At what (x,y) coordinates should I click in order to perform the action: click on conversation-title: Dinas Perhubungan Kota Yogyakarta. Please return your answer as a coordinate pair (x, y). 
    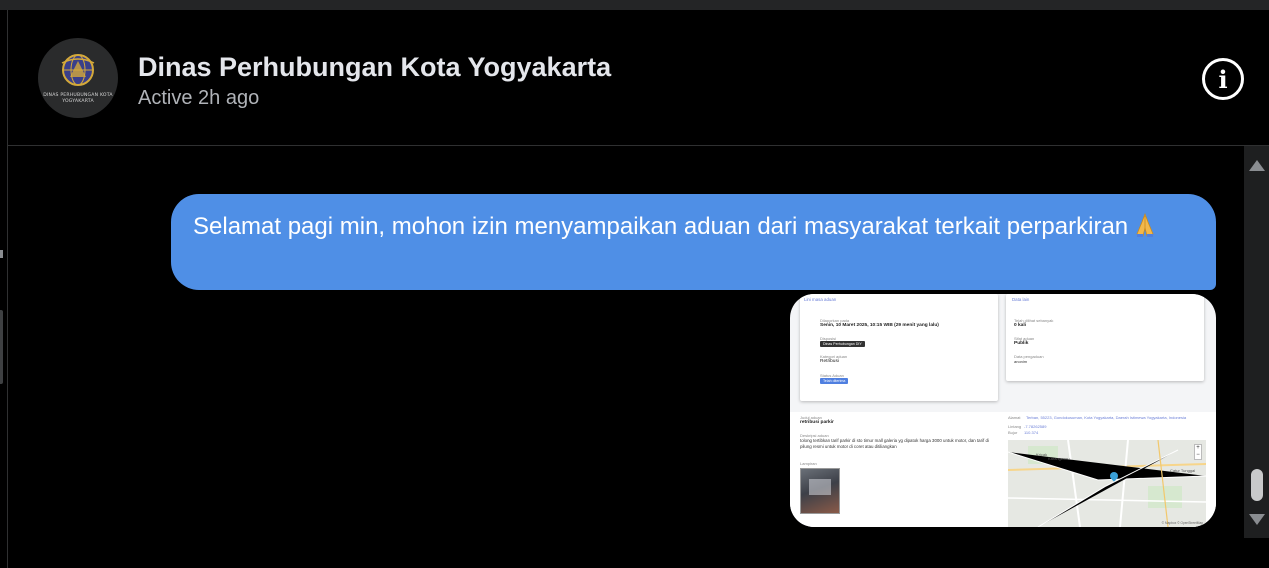
    Looking at the image, I should click on (374, 67).